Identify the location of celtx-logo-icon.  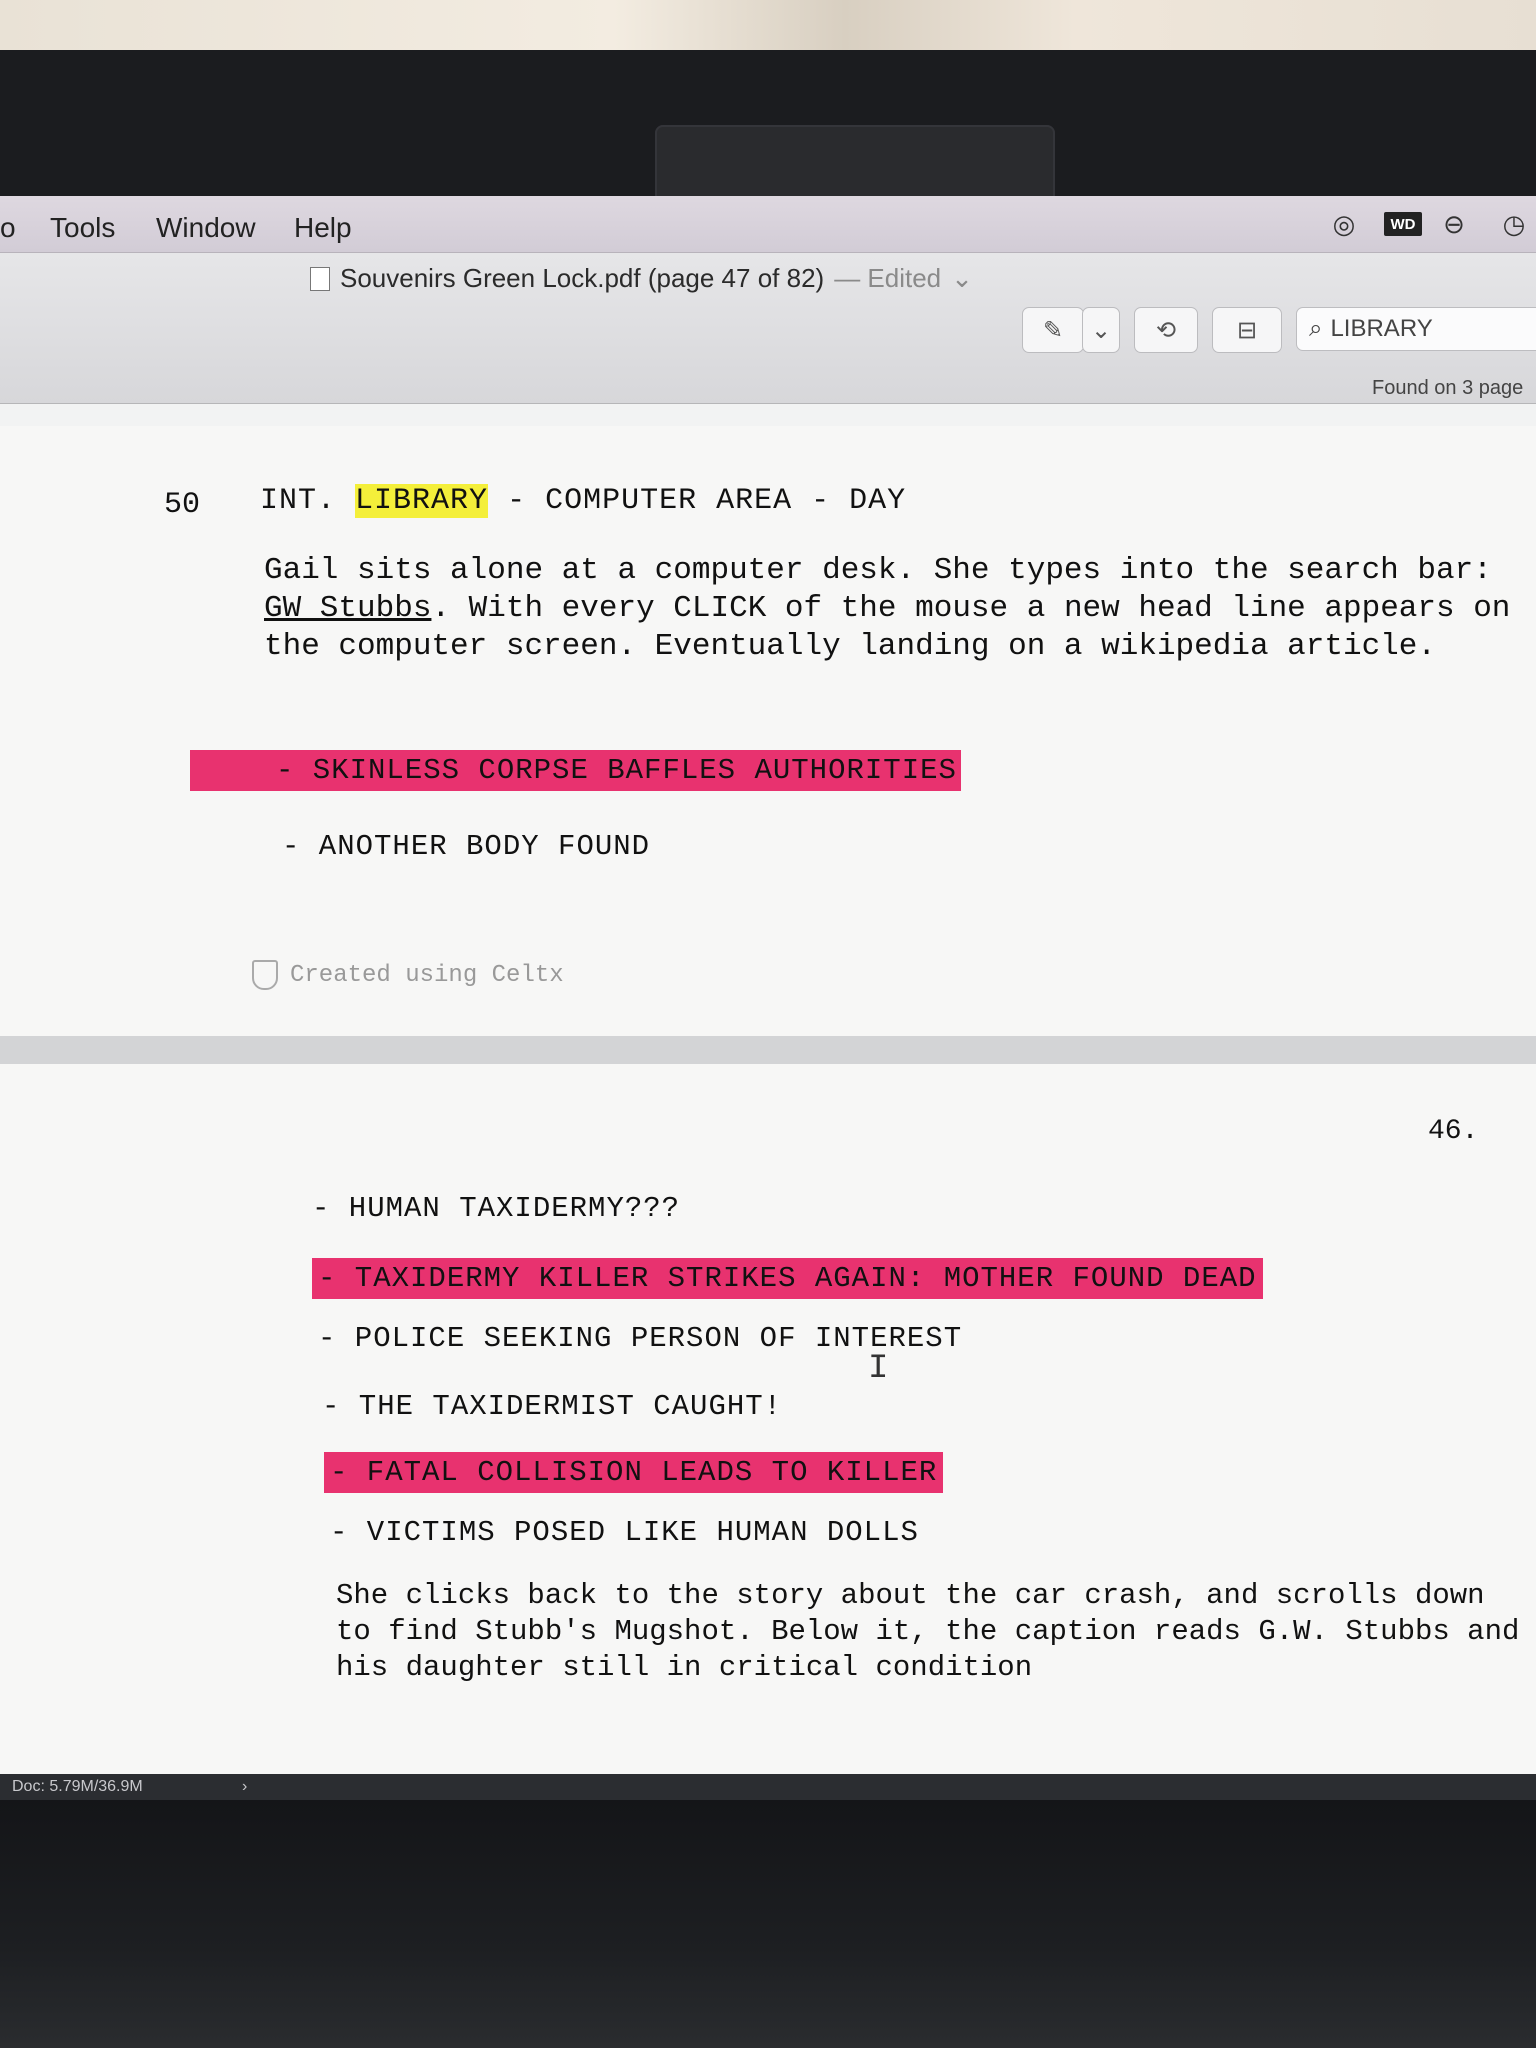
(265, 975).